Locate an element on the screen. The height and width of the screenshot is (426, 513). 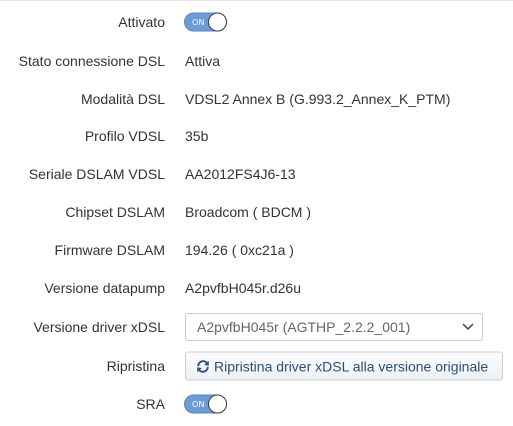
datapump-label: Versione datapump is located at coordinates (104, 288).